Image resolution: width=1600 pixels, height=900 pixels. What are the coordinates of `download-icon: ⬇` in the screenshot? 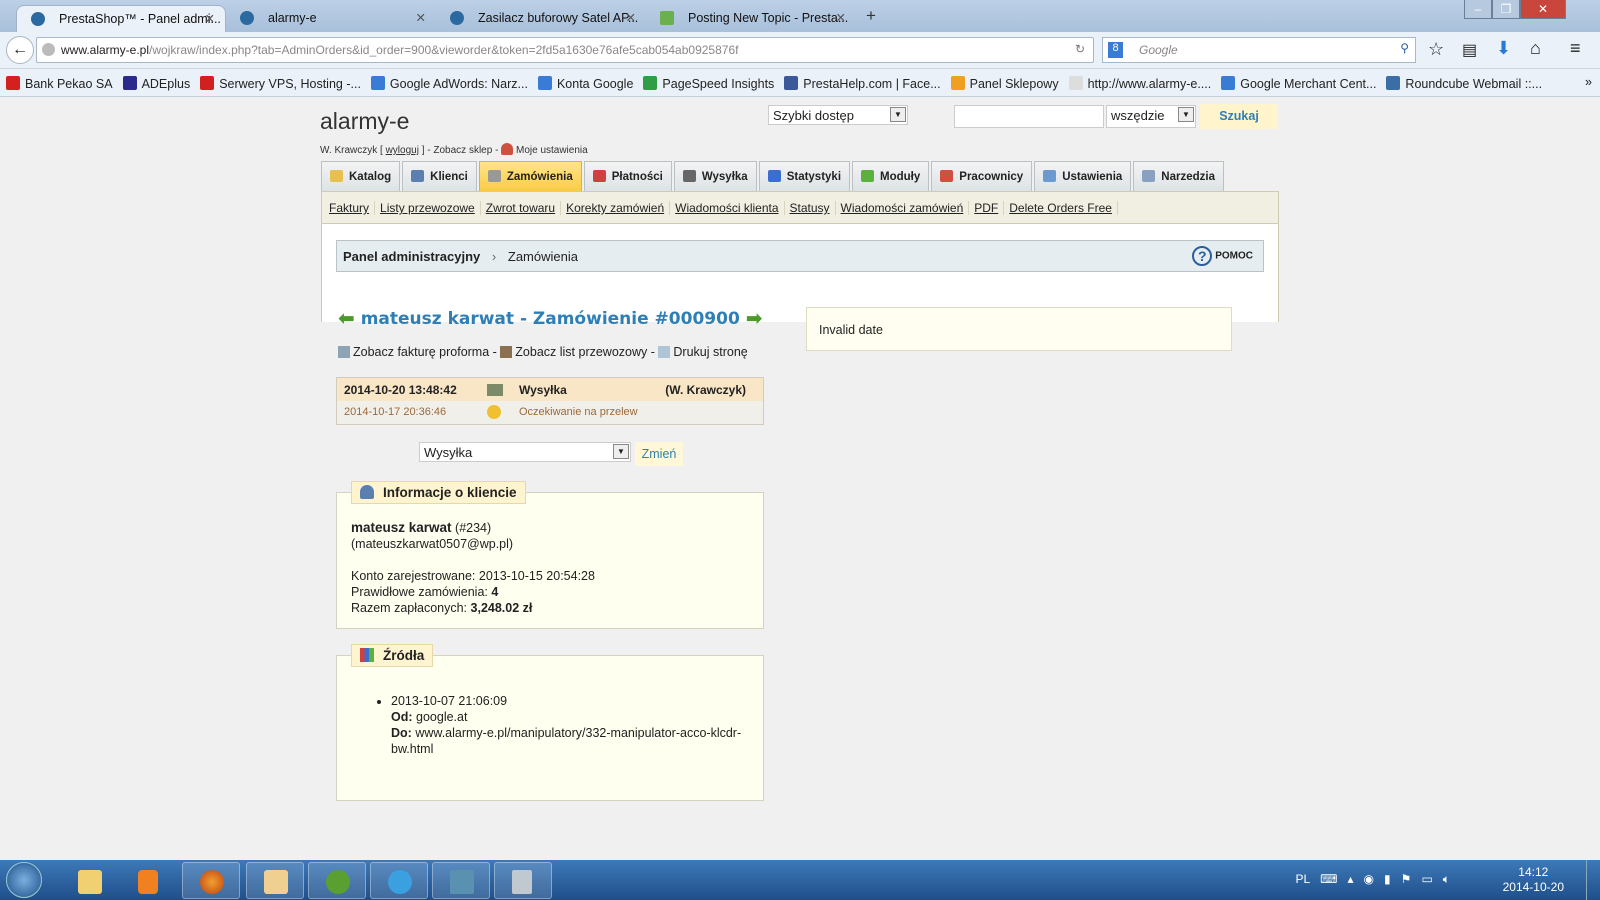 It's located at (1503, 48).